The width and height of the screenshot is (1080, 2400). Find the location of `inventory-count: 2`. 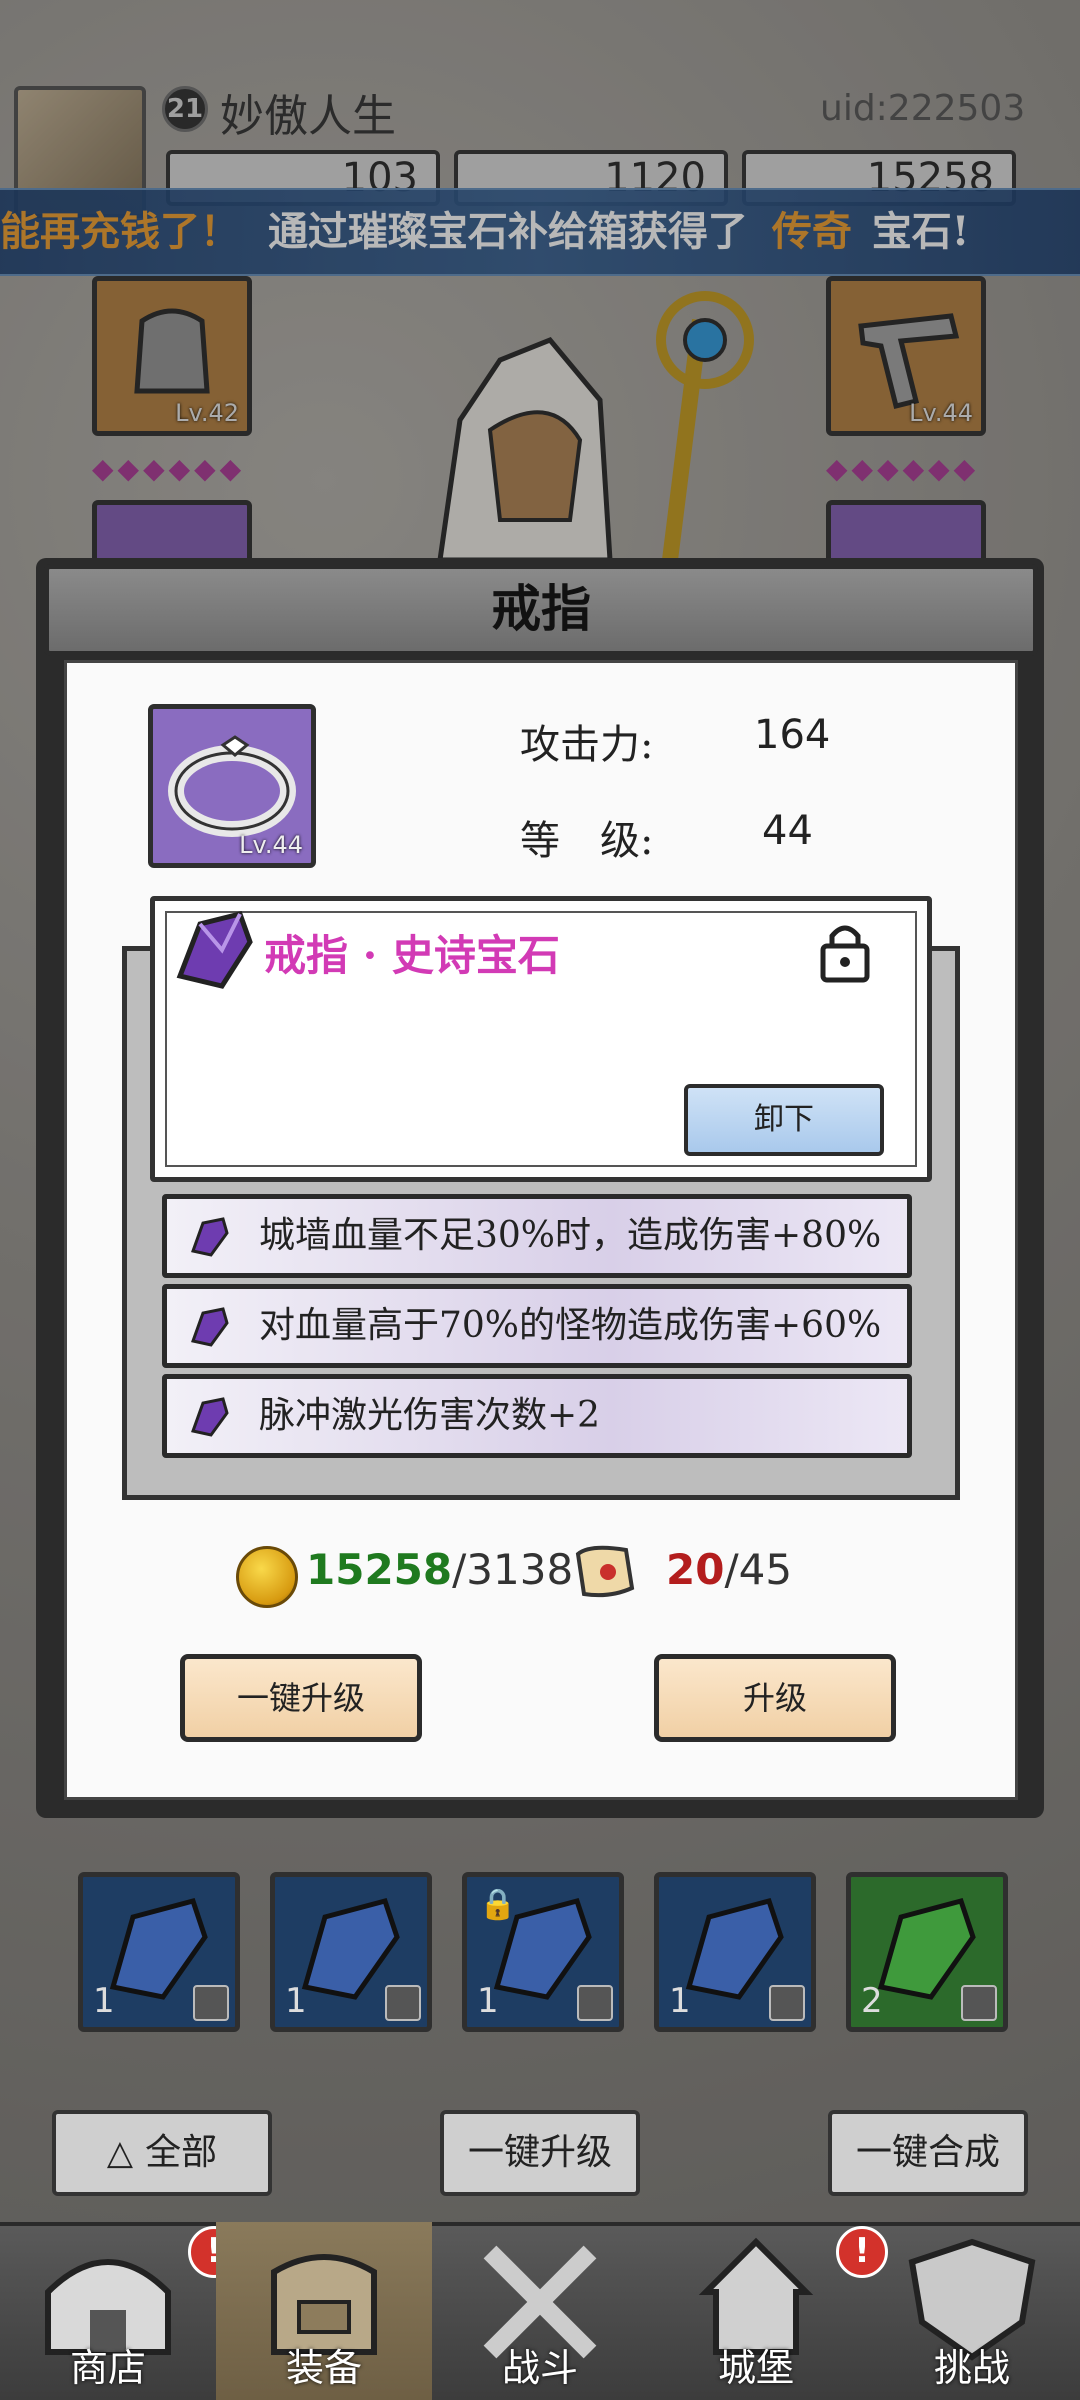

inventory-count: 2 is located at coordinates (872, 2001).